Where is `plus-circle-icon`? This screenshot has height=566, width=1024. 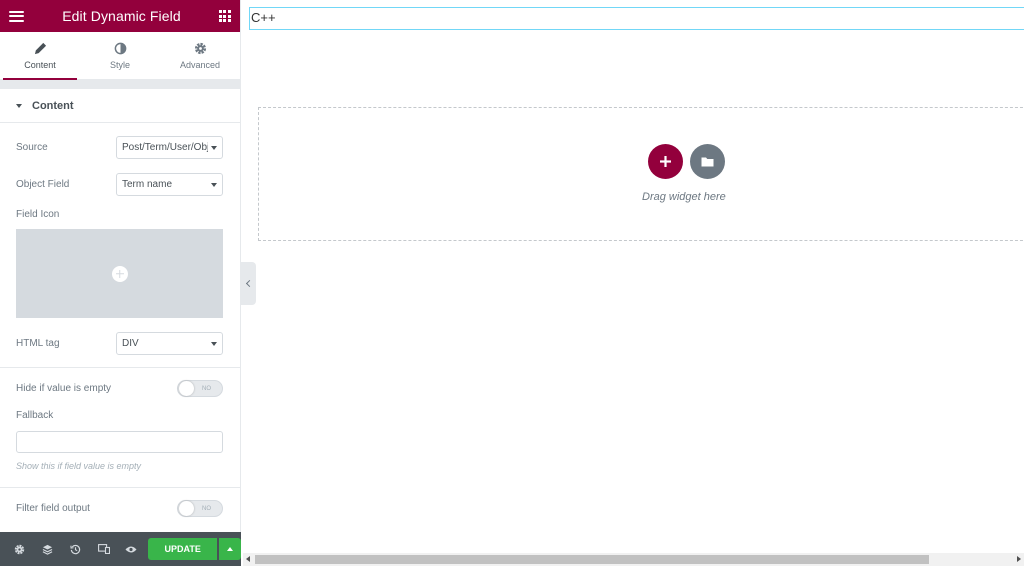 plus-circle-icon is located at coordinates (119, 273).